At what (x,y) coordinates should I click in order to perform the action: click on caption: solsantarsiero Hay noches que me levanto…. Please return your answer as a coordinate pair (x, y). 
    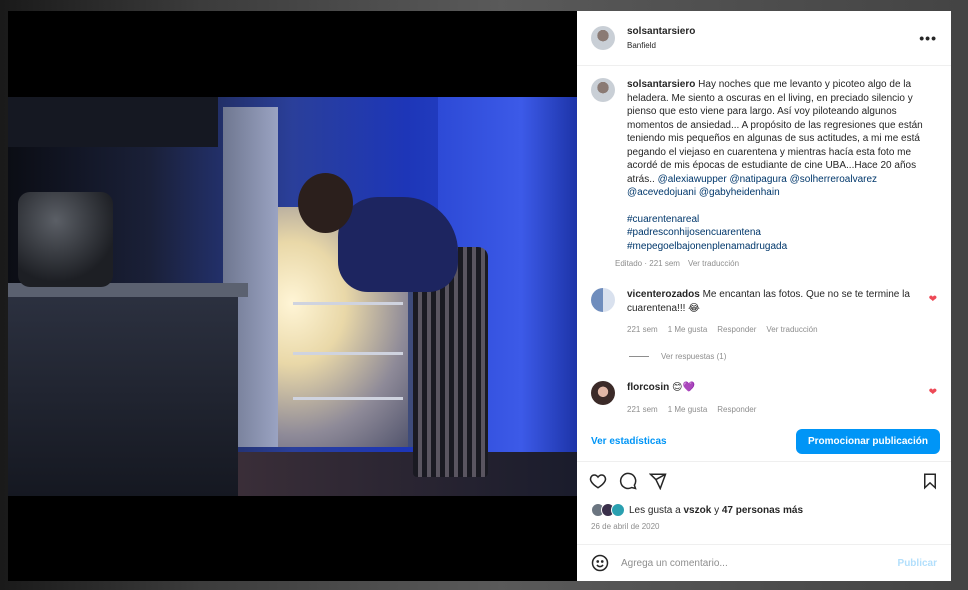
    Looking at the image, I should click on (764, 173).